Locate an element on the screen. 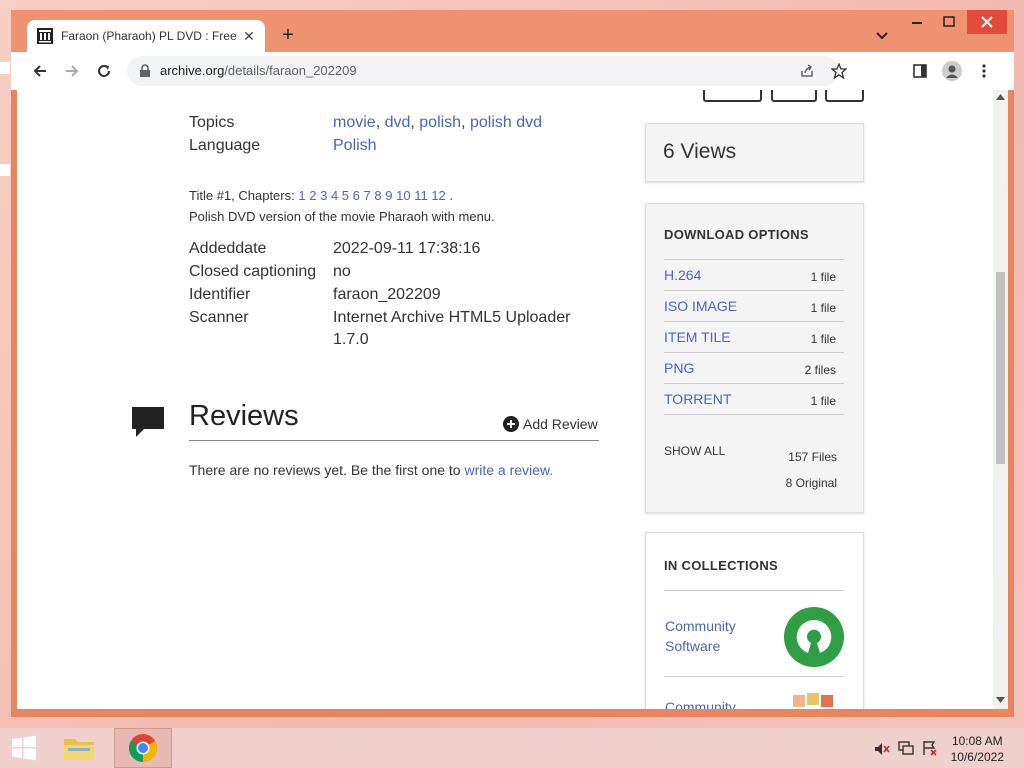 The image size is (1024, 768). chapter-link: 2 is located at coordinates (312, 195).